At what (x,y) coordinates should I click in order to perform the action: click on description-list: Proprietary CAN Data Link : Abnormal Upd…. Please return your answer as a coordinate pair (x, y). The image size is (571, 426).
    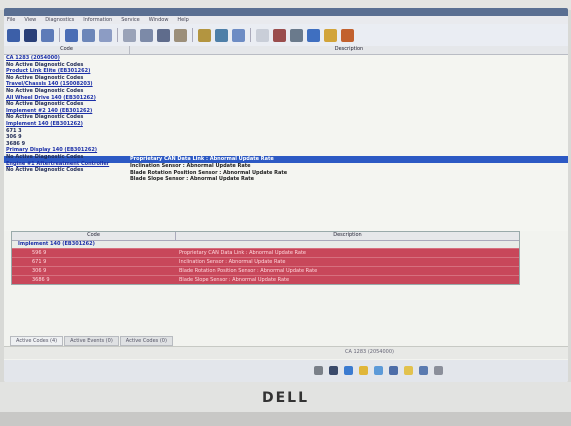
    Looking at the image, I should click on (208, 169).